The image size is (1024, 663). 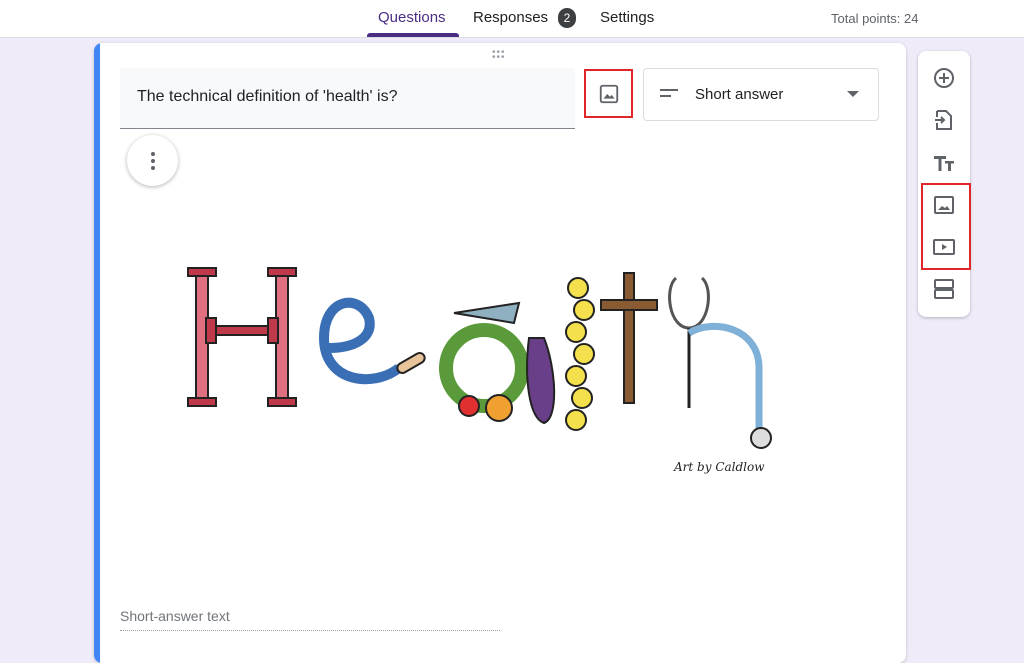 I want to click on chevron-down-icon, so click(x=853, y=94).